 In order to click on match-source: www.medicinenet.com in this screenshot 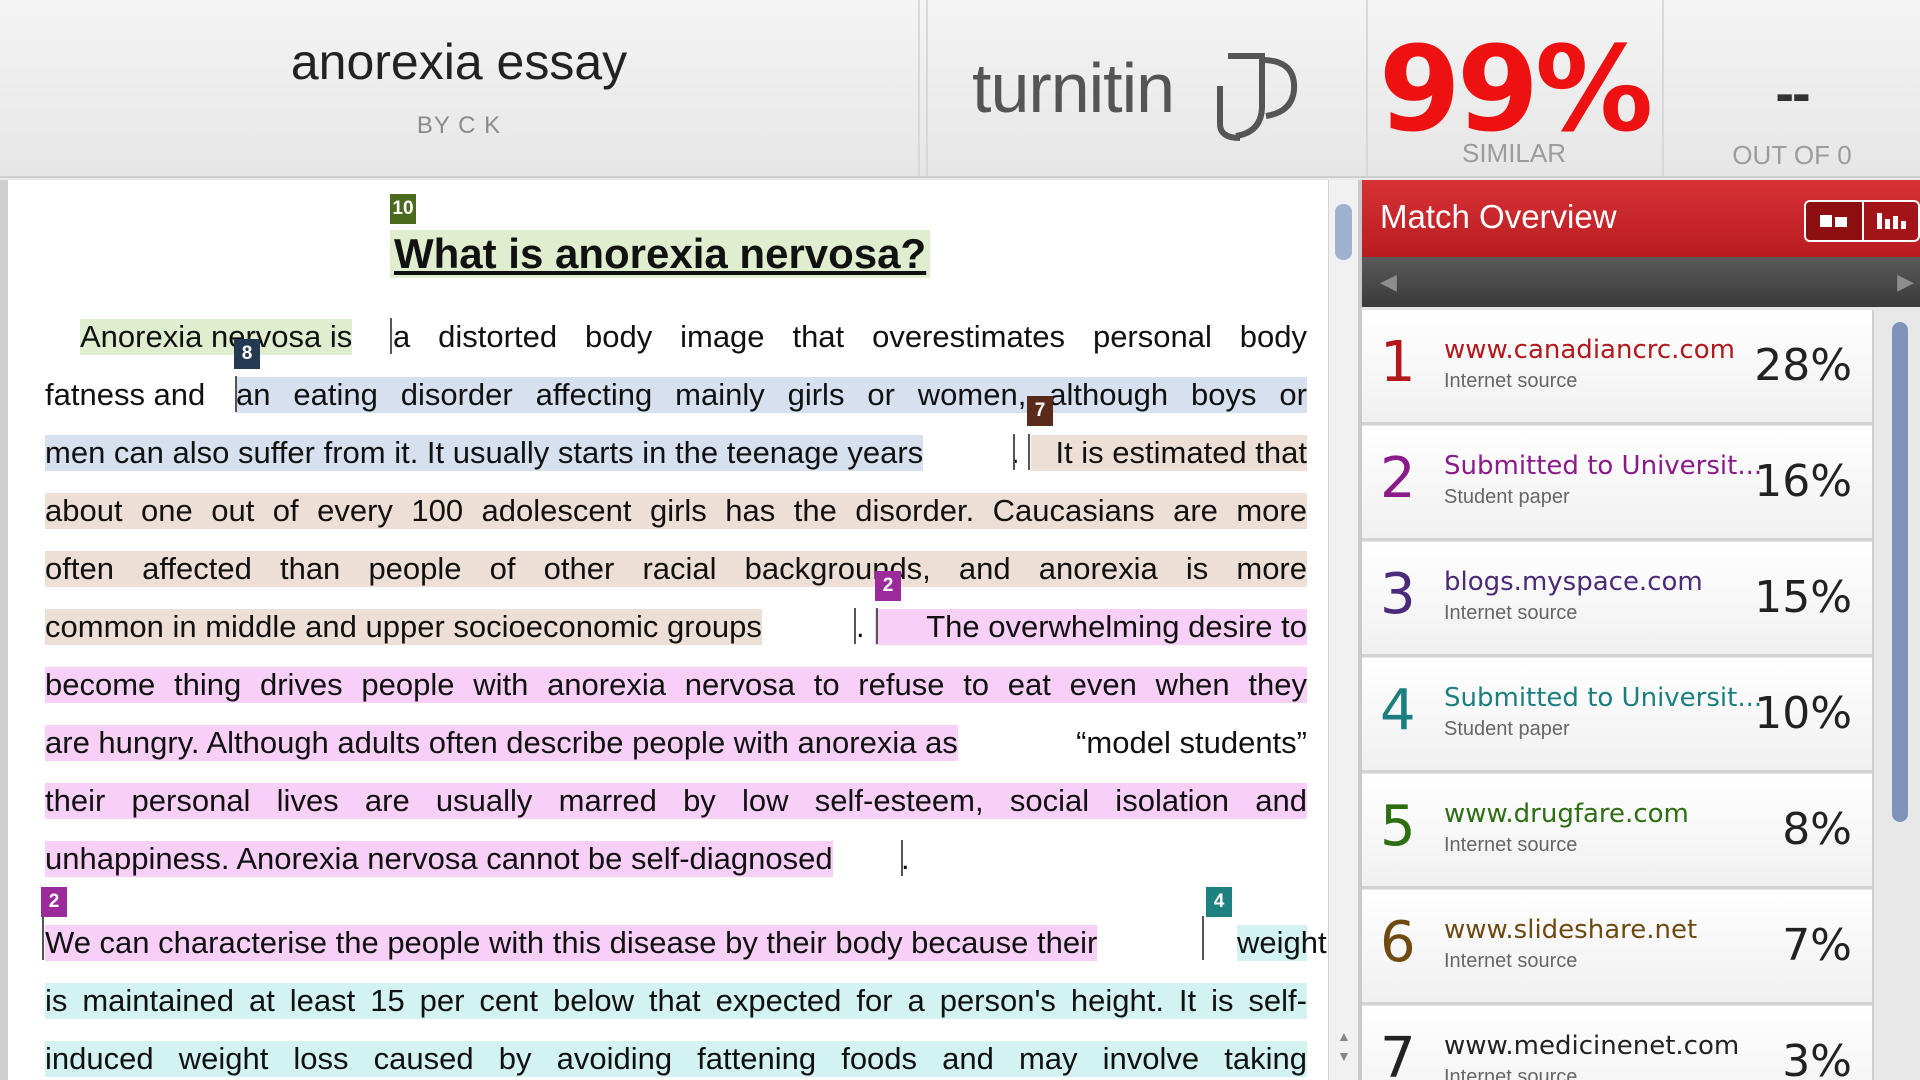, I will do `click(1591, 1046)`.